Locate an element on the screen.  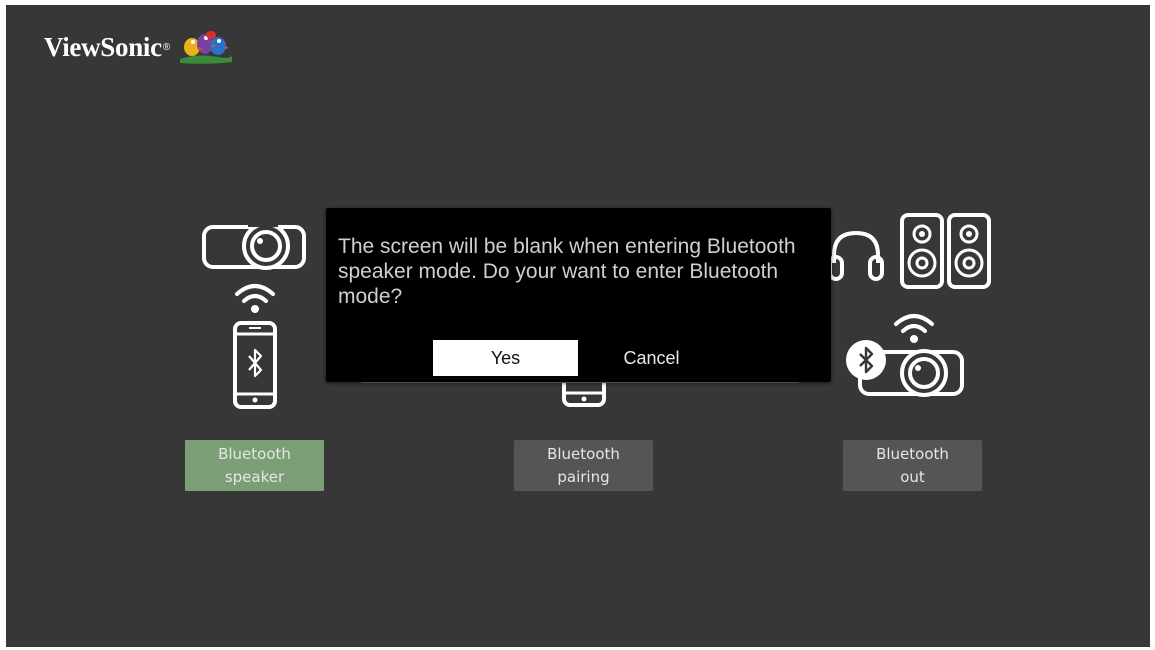
speakers-icon is located at coordinates (945, 251).